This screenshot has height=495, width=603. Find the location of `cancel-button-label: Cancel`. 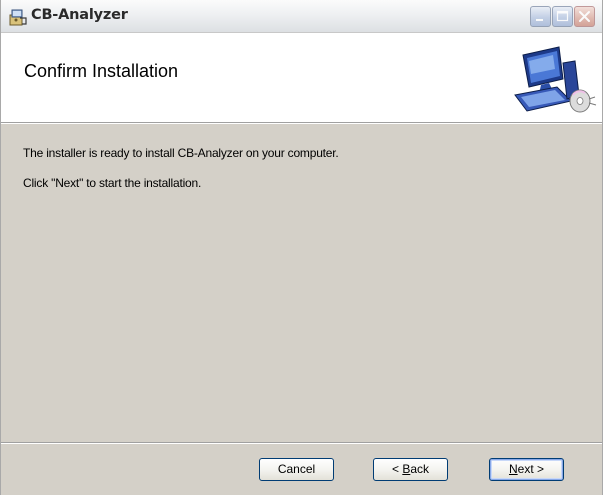

cancel-button-label: Cancel is located at coordinates (296, 469).